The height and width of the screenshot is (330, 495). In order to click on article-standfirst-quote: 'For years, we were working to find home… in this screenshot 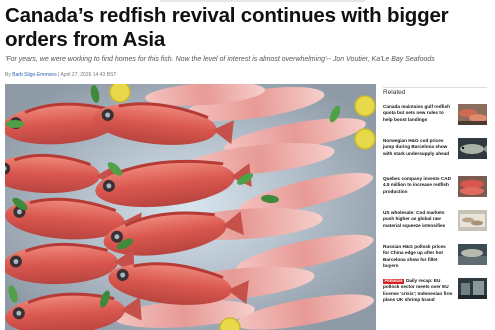, I will do `click(220, 59)`.